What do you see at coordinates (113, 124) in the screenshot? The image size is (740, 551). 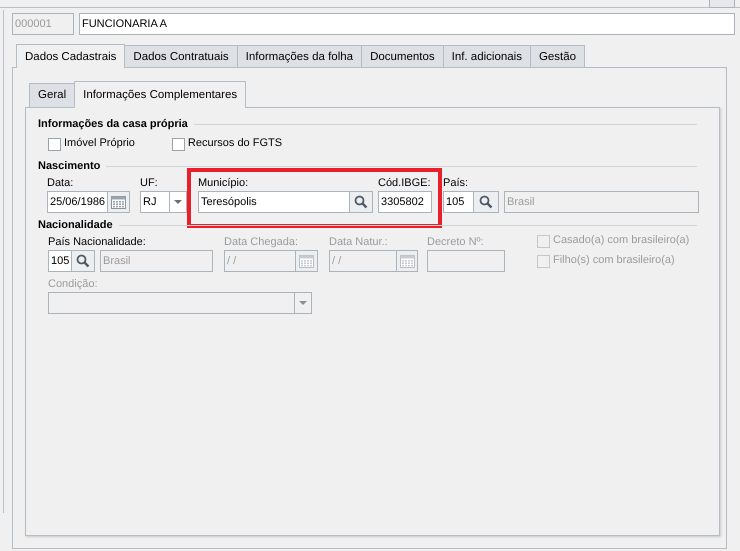 I see `section-title: Informações da casa própria` at bounding box center [113, 124].